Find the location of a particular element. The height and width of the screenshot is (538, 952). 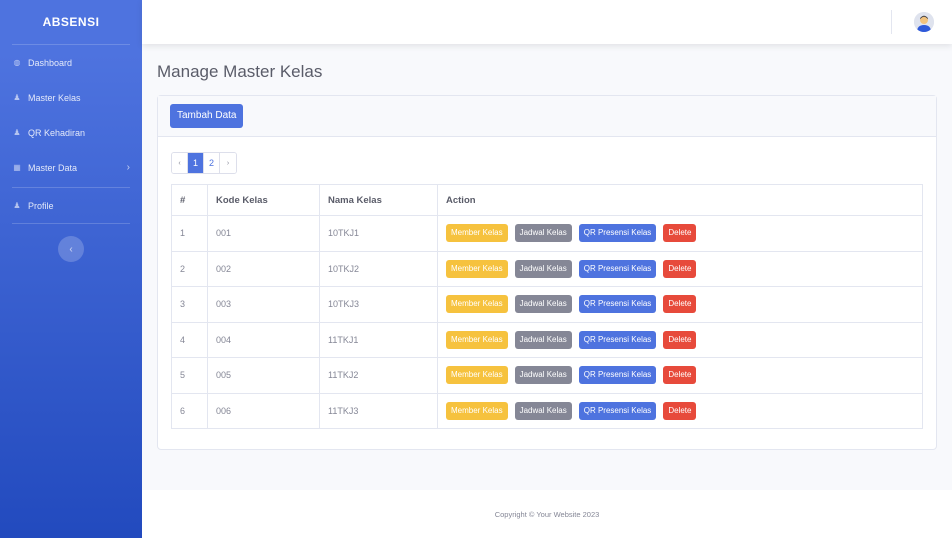

row-number: 2 is located at coordinates (189, 268).